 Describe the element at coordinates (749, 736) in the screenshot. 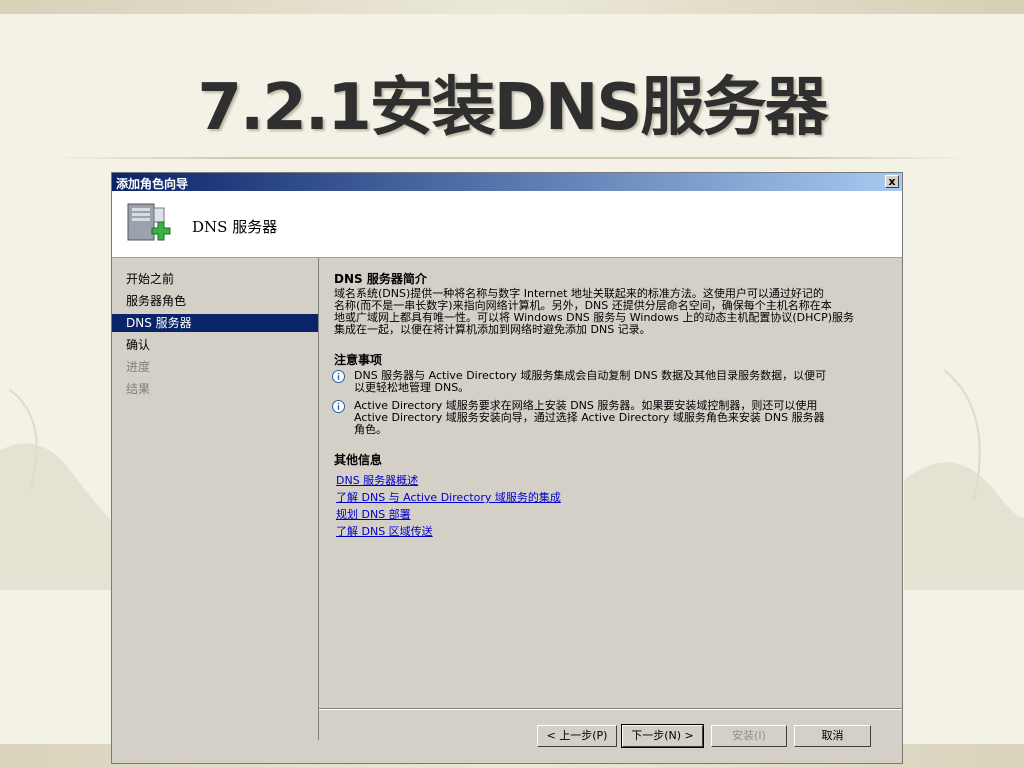

I see `install-button: 安装(I)` at that location.